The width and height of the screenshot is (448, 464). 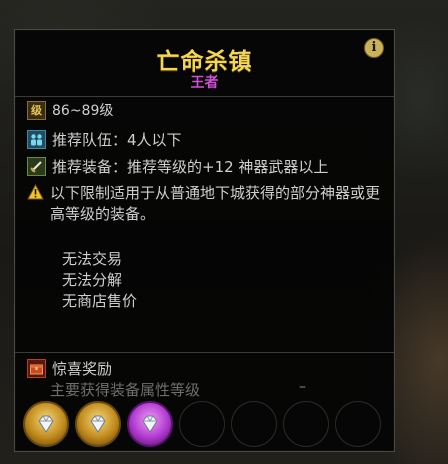 What do you see at coordinates (36, 110) in the screenshot?
I see `level-icon: 级` at bounding box center [36, 110].